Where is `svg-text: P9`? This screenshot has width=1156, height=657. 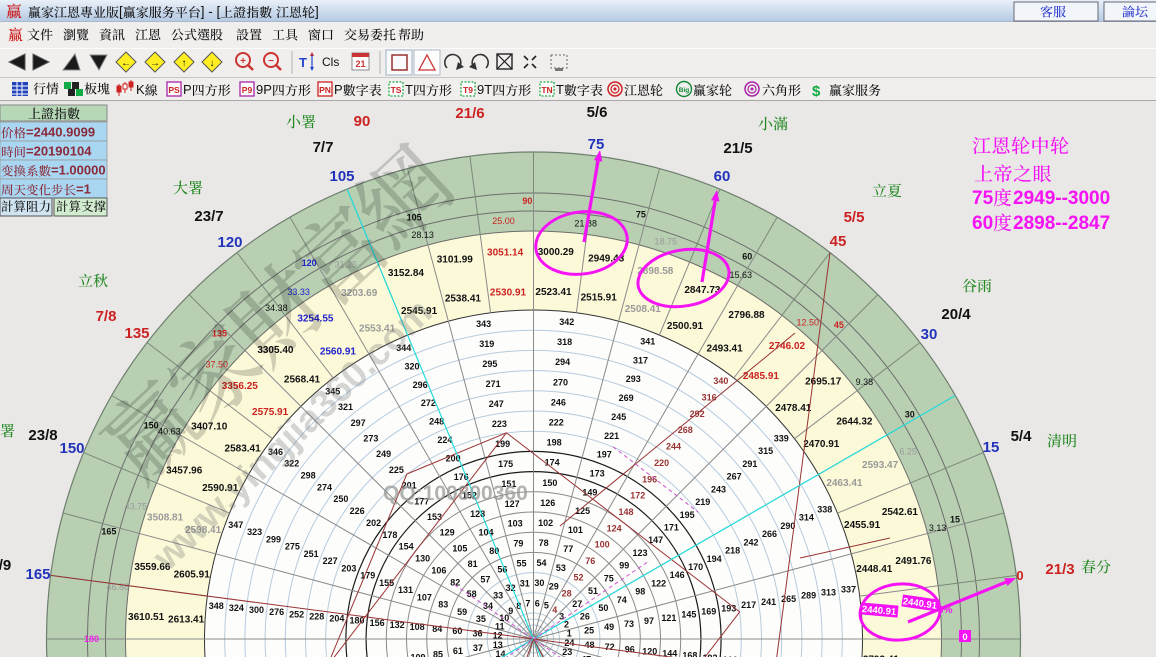
svg-text: P9 is located at coordinates (247, 90).